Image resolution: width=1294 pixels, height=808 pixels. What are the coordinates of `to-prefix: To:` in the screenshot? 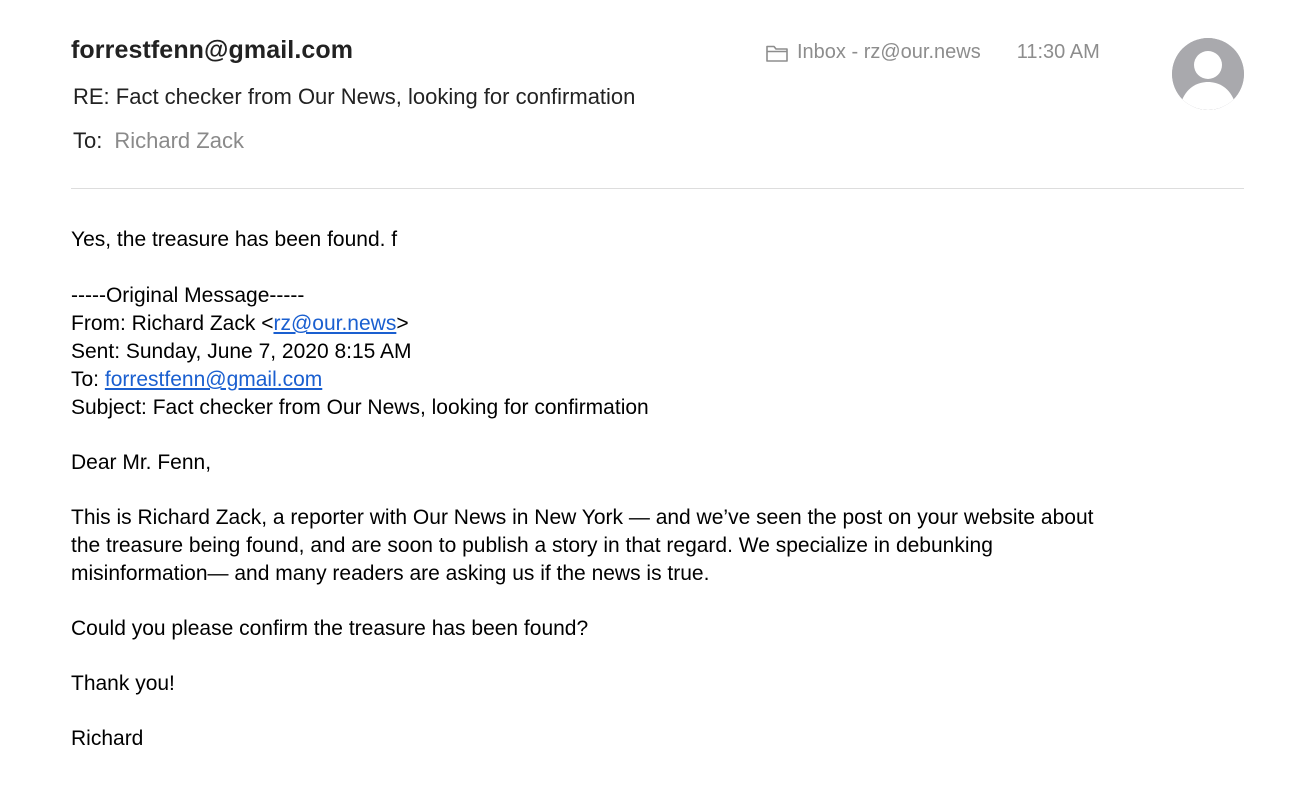 It's located at (88, 379).